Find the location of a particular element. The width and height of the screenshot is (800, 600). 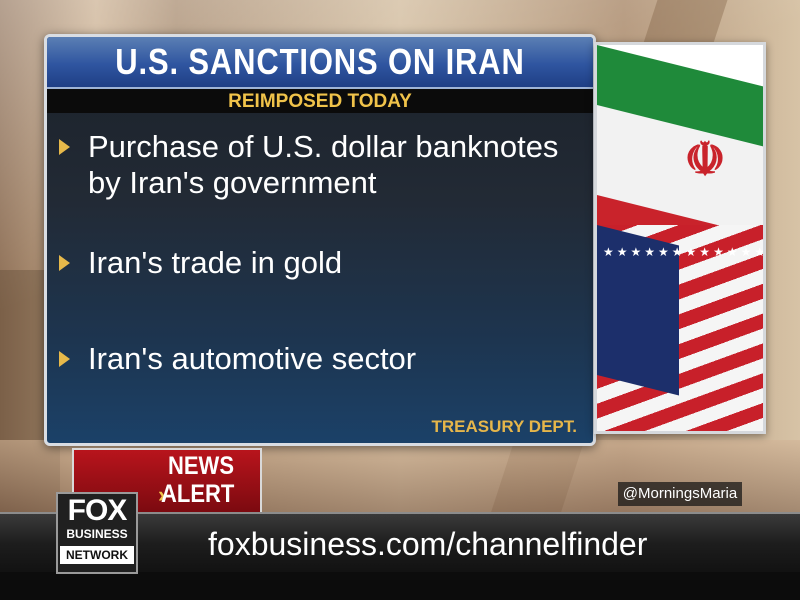

bottom-strip is located at coordinates (400, 586).